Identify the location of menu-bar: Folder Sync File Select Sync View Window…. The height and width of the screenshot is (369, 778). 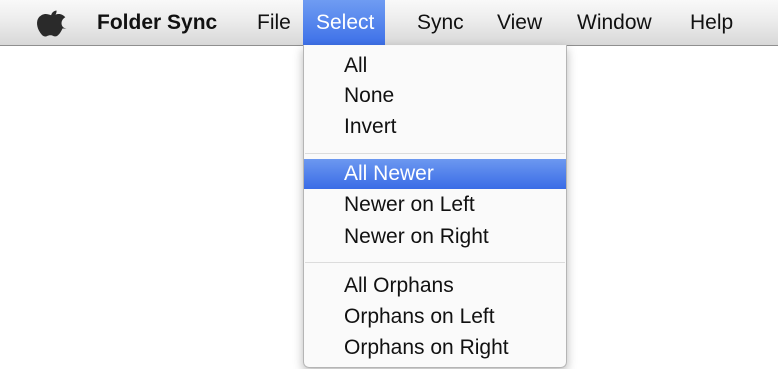
(389, 23).